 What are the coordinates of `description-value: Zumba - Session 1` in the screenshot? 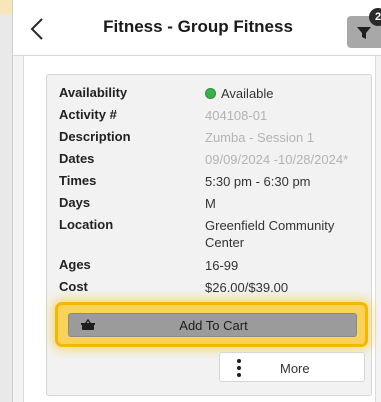 It's located at (260, 137).